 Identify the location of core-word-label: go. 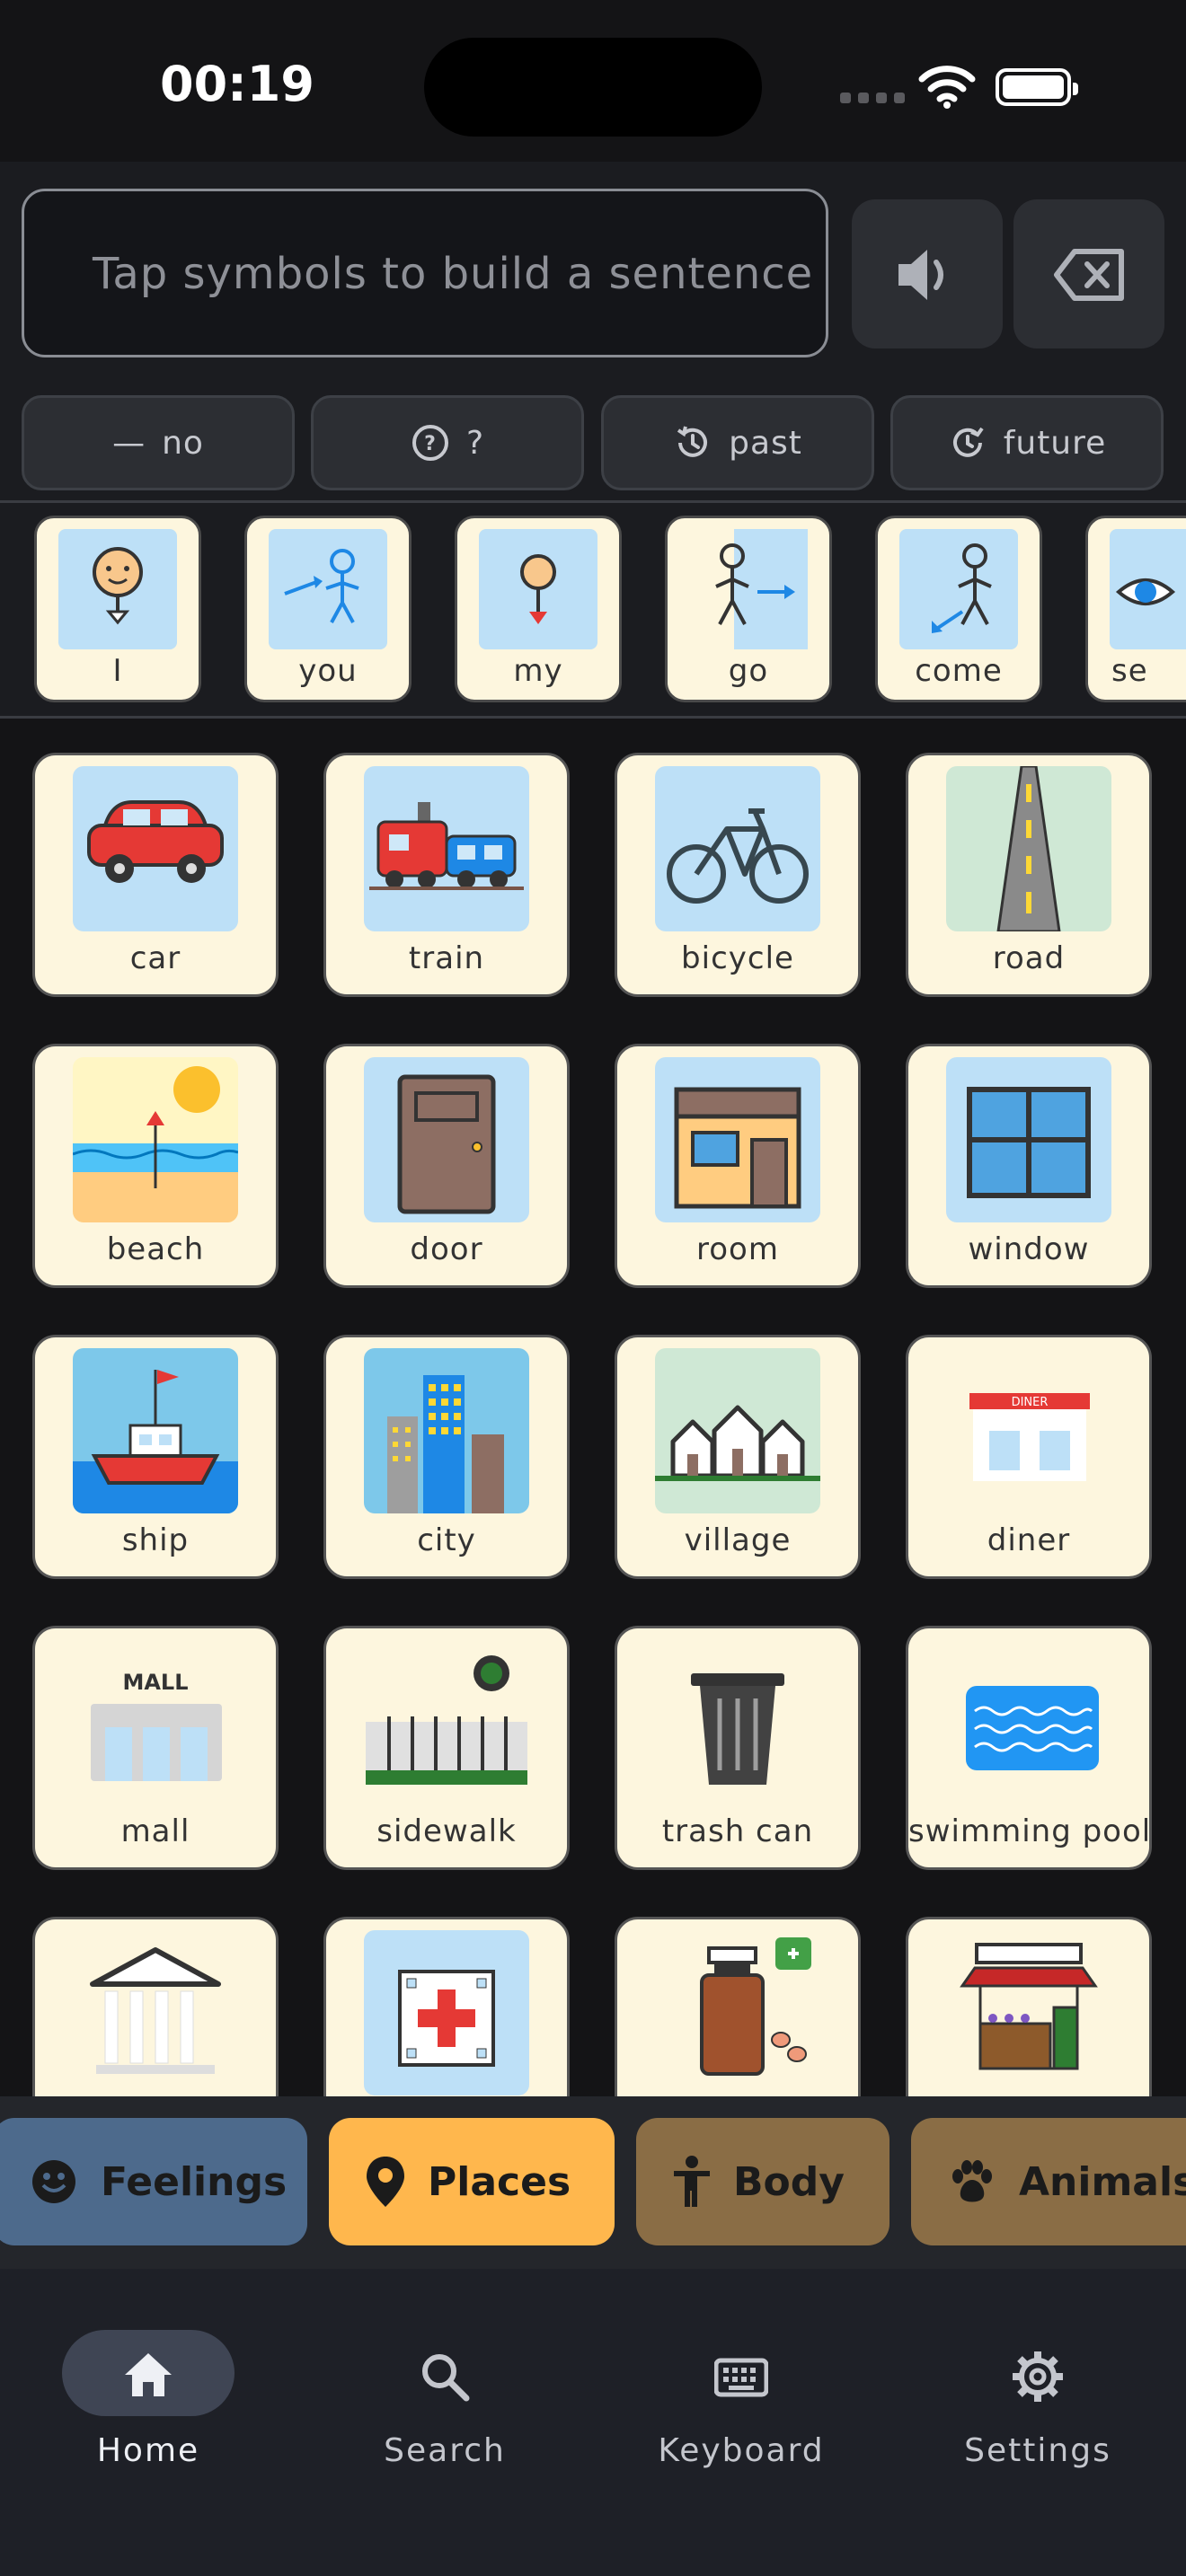
(748, 671).